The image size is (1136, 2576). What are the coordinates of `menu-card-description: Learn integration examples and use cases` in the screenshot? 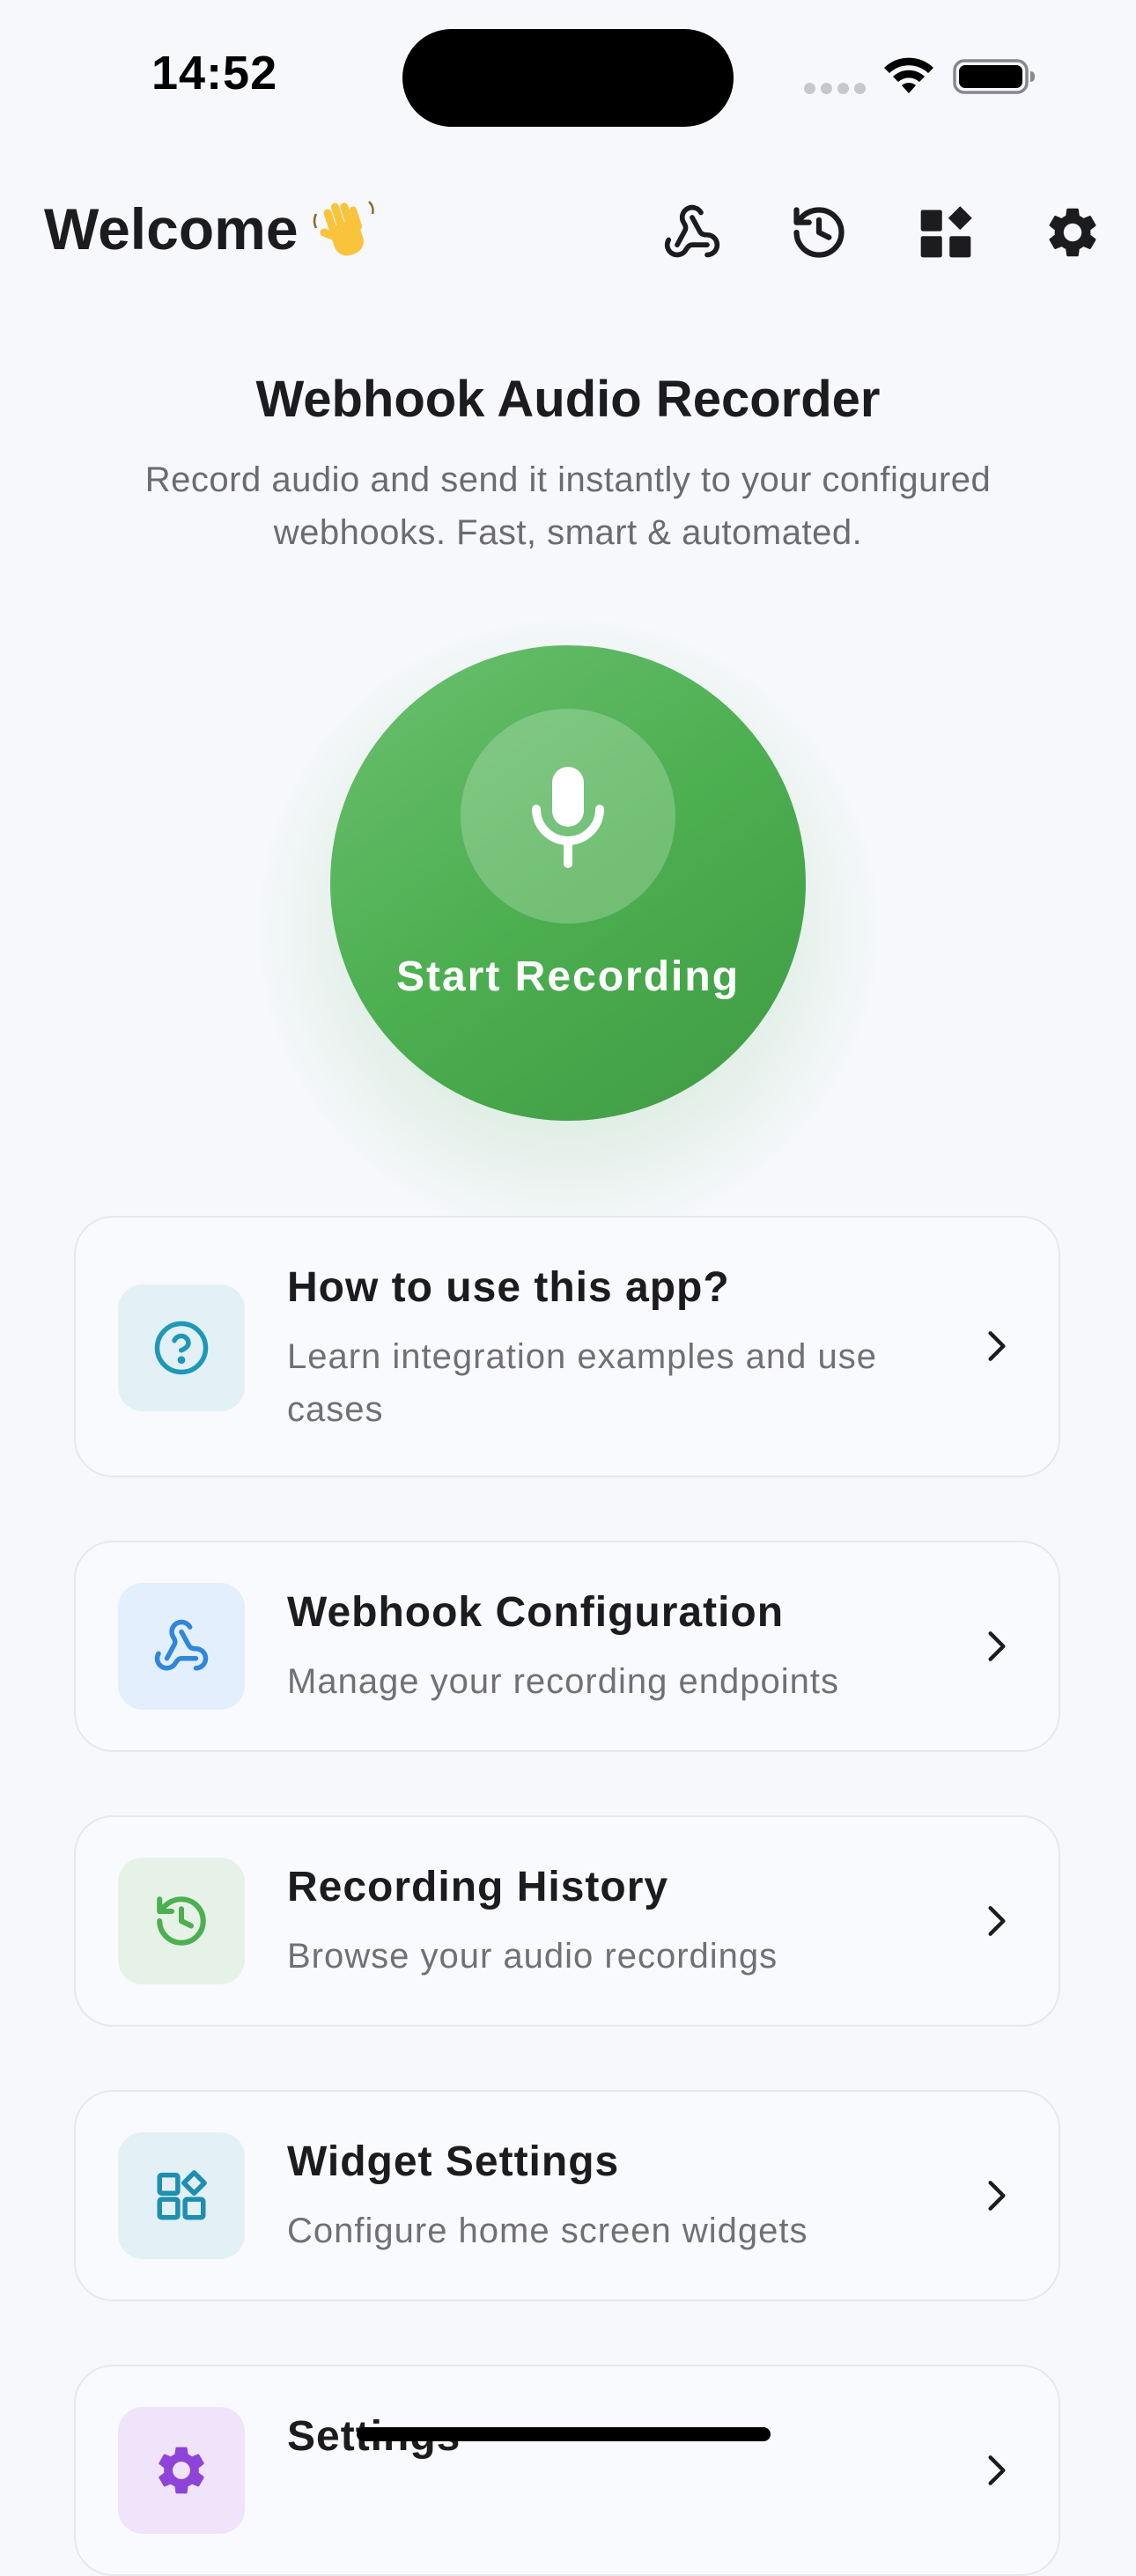 It's located at (582, 1383).